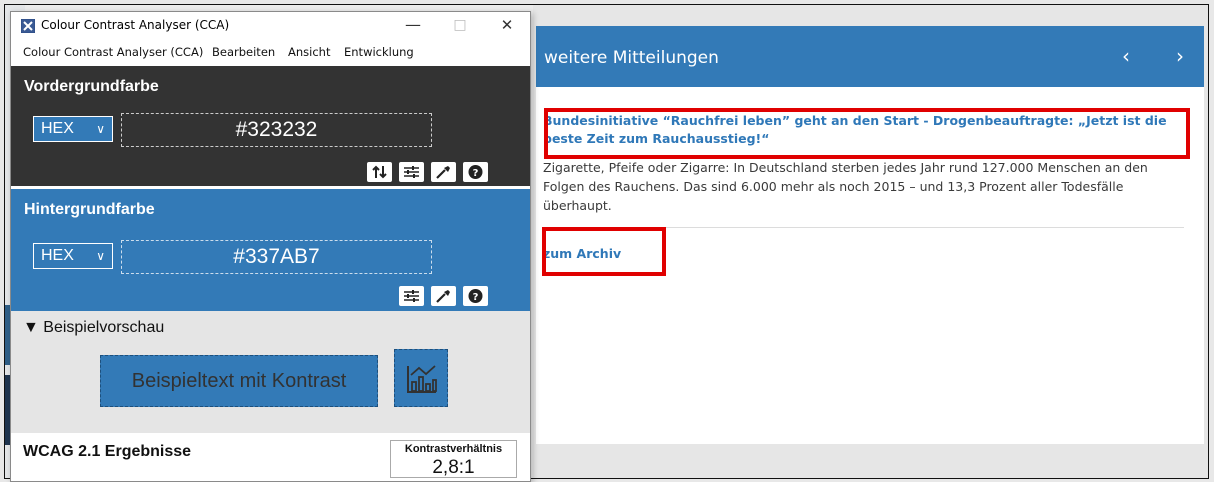 The height and width of the screenshot is (482, 1214). What do you see at coordinates (631, 58) in the screenshot?
I see `news-header-title: weitere Mitteilungen` at bounding box center [631, 58].